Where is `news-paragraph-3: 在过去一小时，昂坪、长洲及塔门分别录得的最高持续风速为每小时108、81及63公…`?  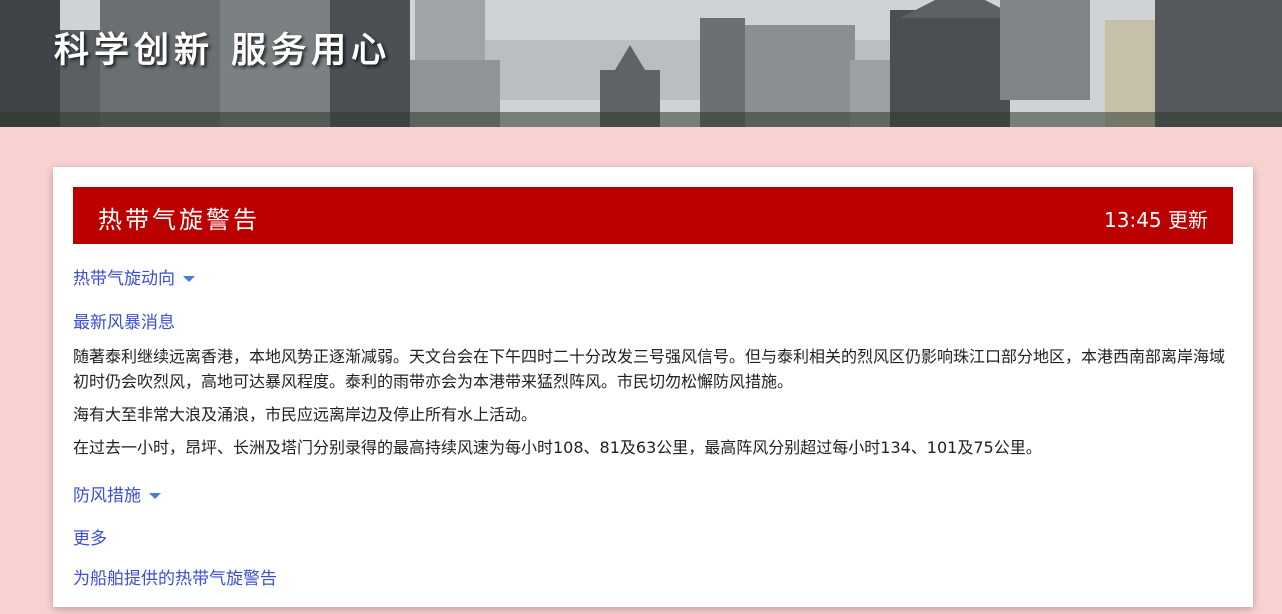 news-paragraph-3: 在过去一小时，昂坪、长洲及塔门分别录得的最高持续风速为每小时108、81及63公… is located at coordinates (557, 447).